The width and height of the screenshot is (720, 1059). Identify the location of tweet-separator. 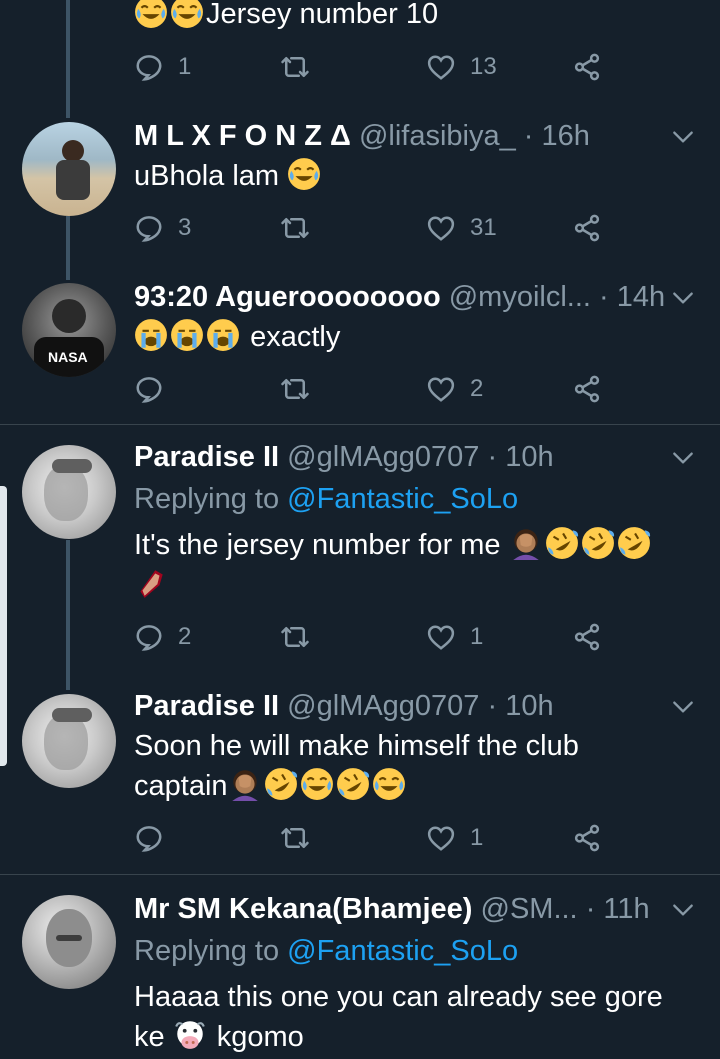
(360, 424).